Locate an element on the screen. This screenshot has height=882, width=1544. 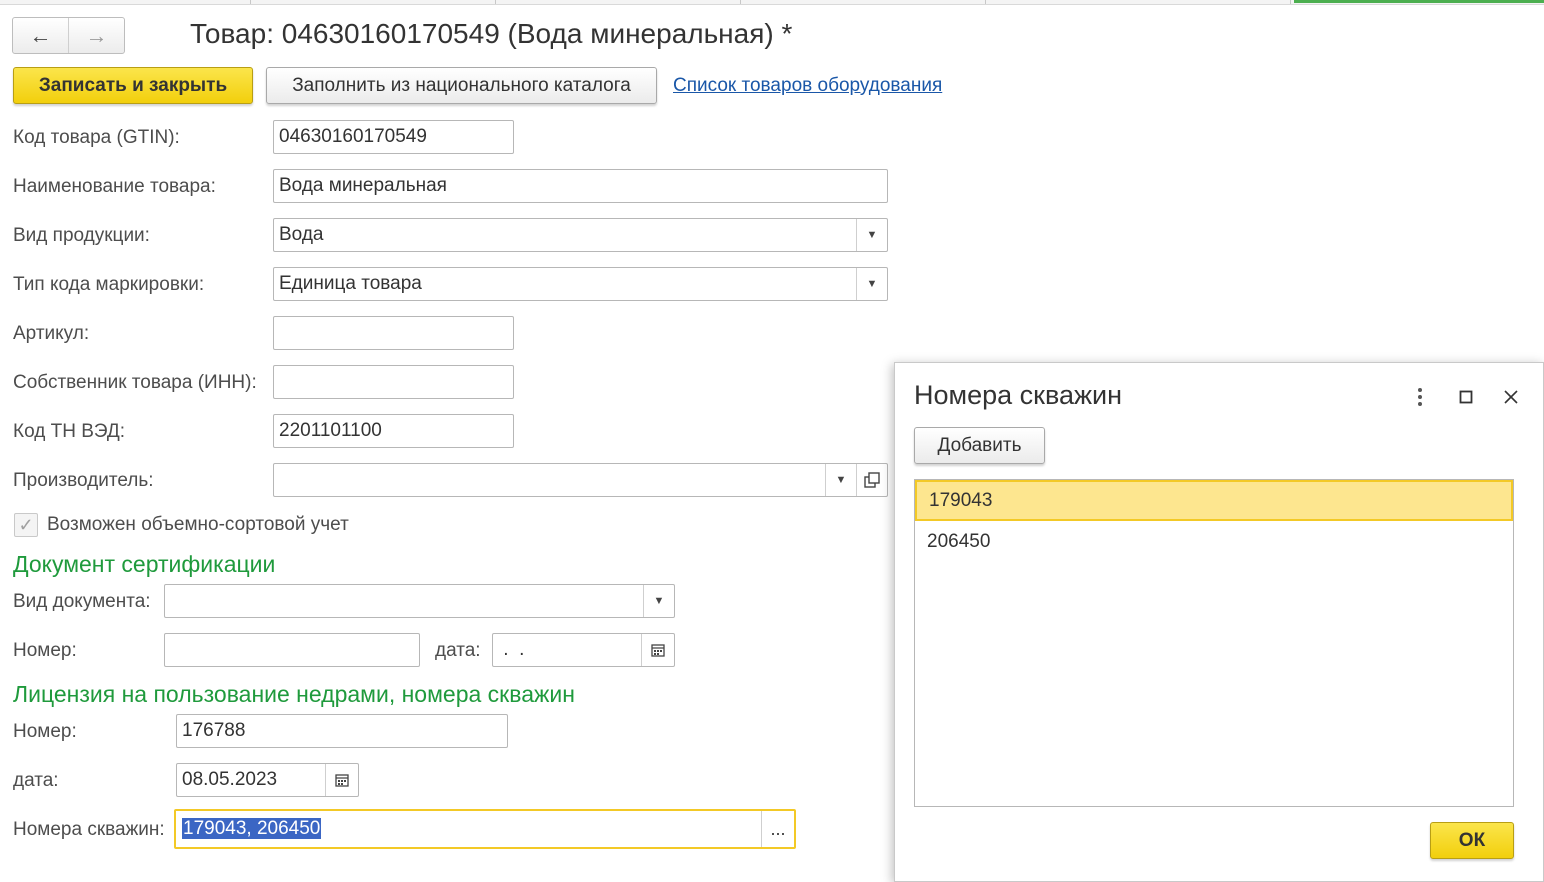
tnved-field: 2201101100 is located at coordinates (393, 431).